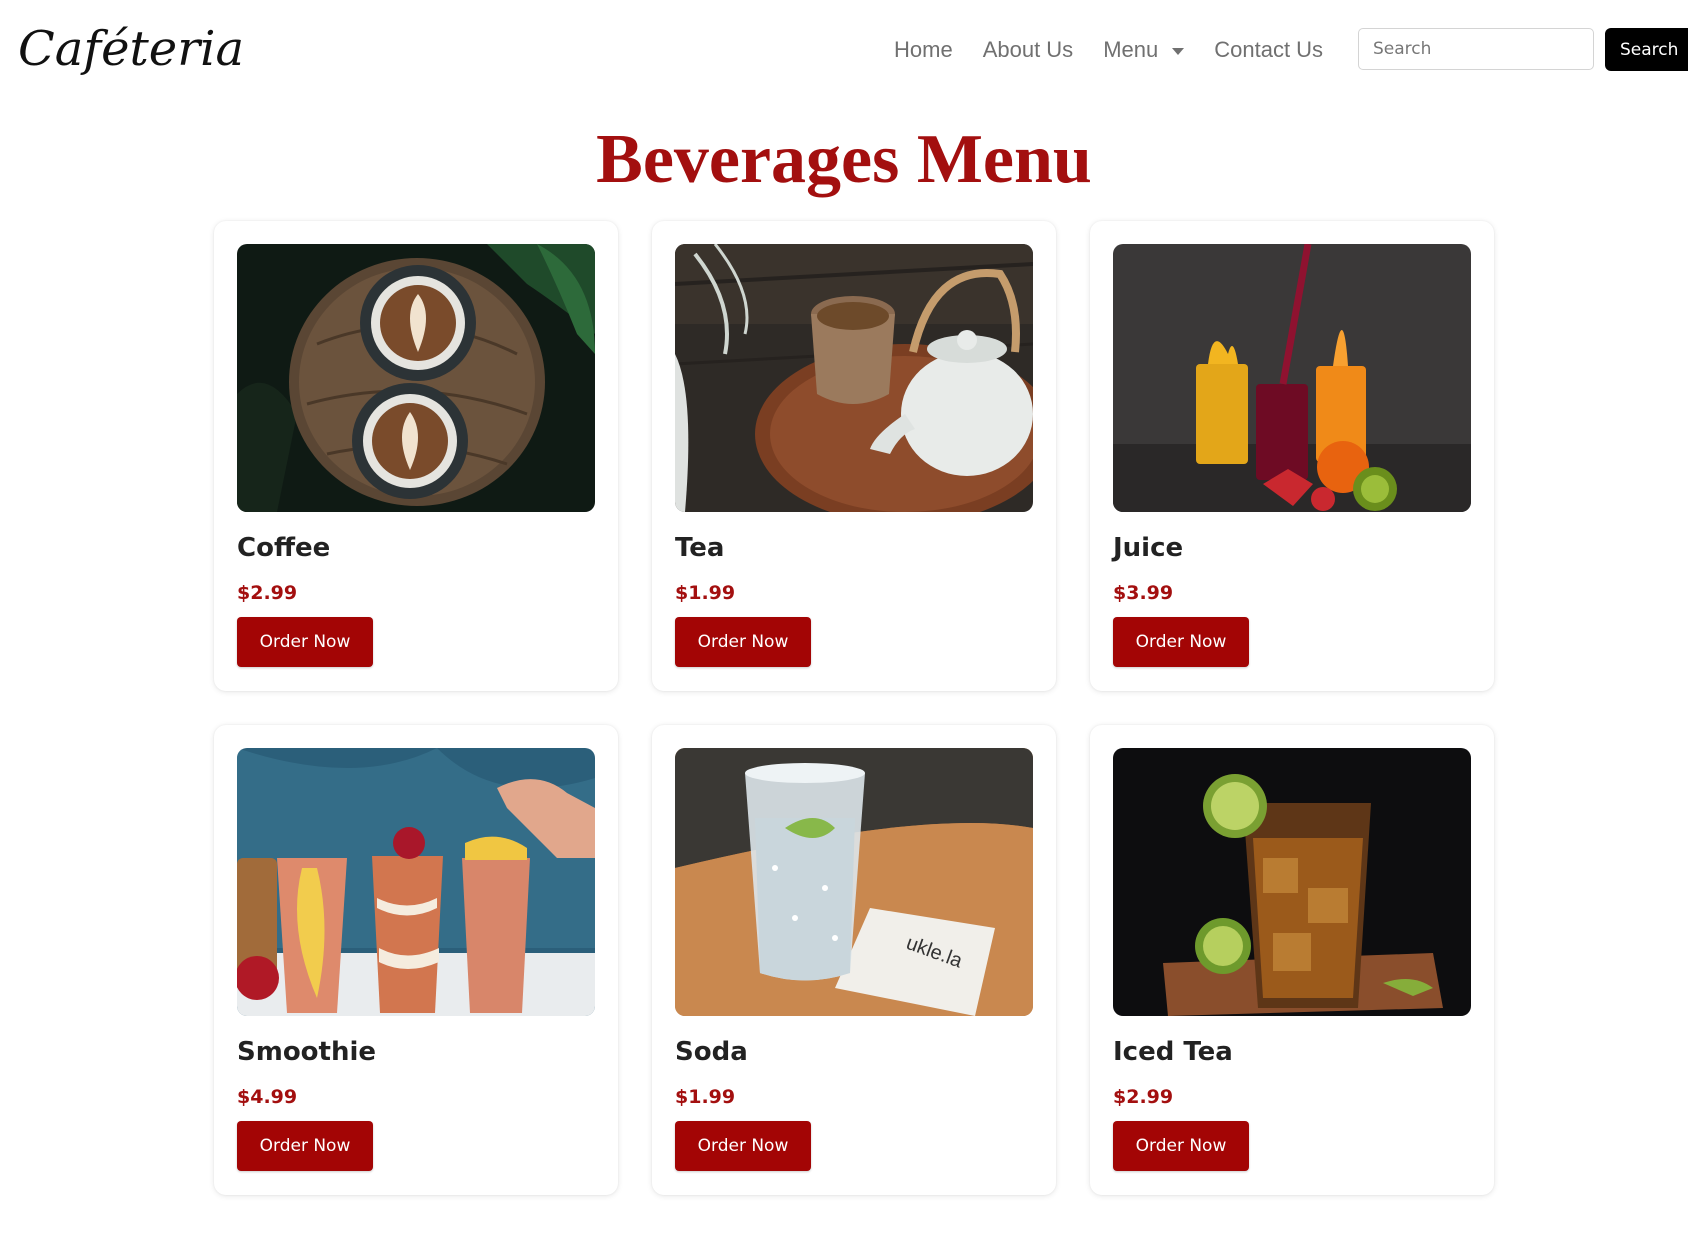 The image size is (1688, 1247). Describe the element at coordinates (305, 1146) in the screenshot. I see `order-now-button-smoothie: Order Now` at that location.